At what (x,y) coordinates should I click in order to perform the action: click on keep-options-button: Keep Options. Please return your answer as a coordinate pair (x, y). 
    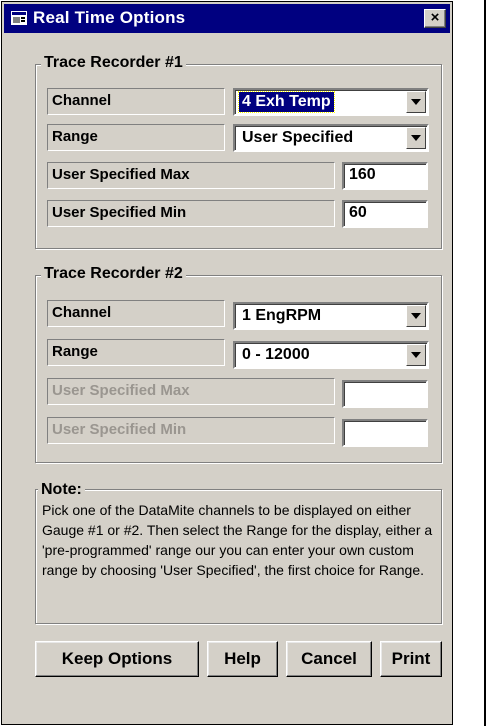
    Looking at the image, I should click on (117, 659).